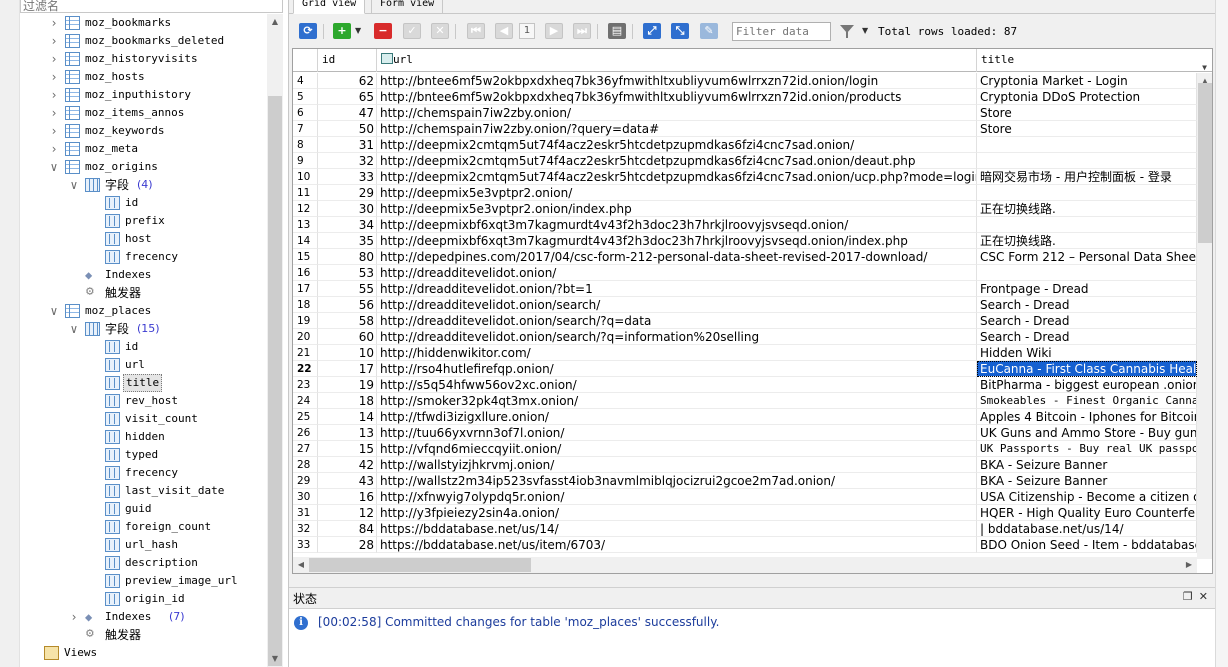  What do you see at coordinates (781, 31) in the screenshot?
I see `filter-data-input` at bounding box center [781, 31].